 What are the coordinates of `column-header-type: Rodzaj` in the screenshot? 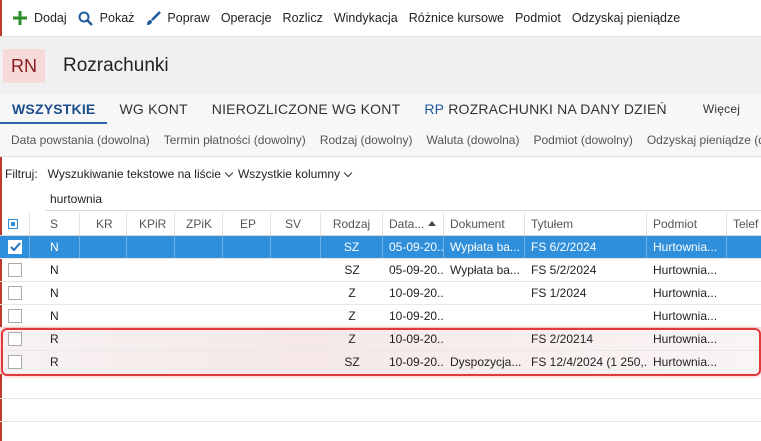 It's located at (352, 223).